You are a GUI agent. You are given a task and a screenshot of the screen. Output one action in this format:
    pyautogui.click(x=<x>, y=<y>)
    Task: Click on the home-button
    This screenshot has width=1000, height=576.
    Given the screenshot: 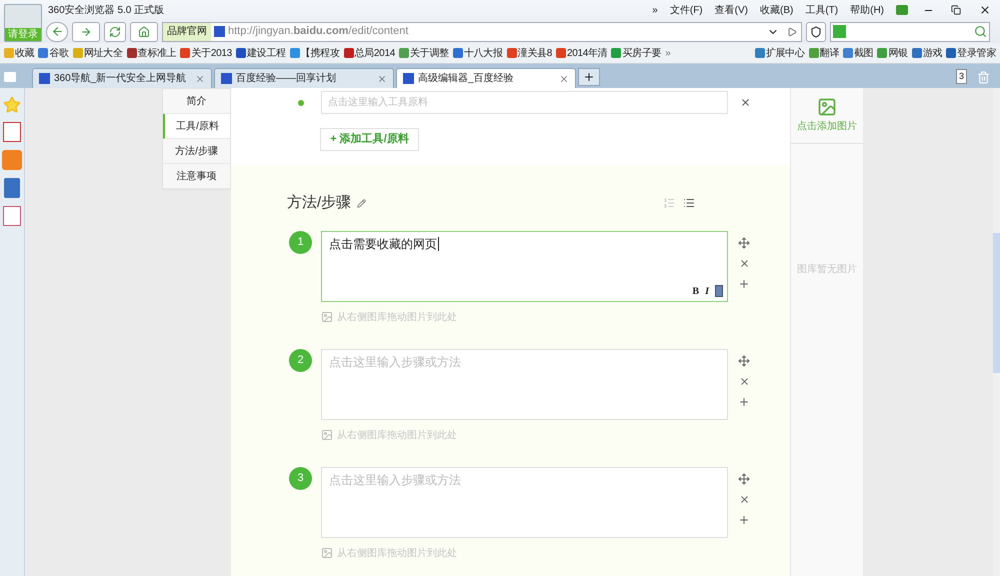 What is the action you would take?
    pyautogui.click(x=144, y=32)
    